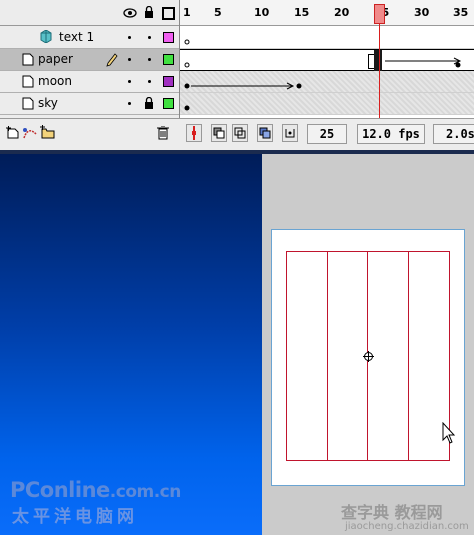 This screenshot has width=474, height=535. What do you see at coordinates (30, 133) in the screenshot?
I see `add-motion-guide-icon` at bounding box center [30, 133].